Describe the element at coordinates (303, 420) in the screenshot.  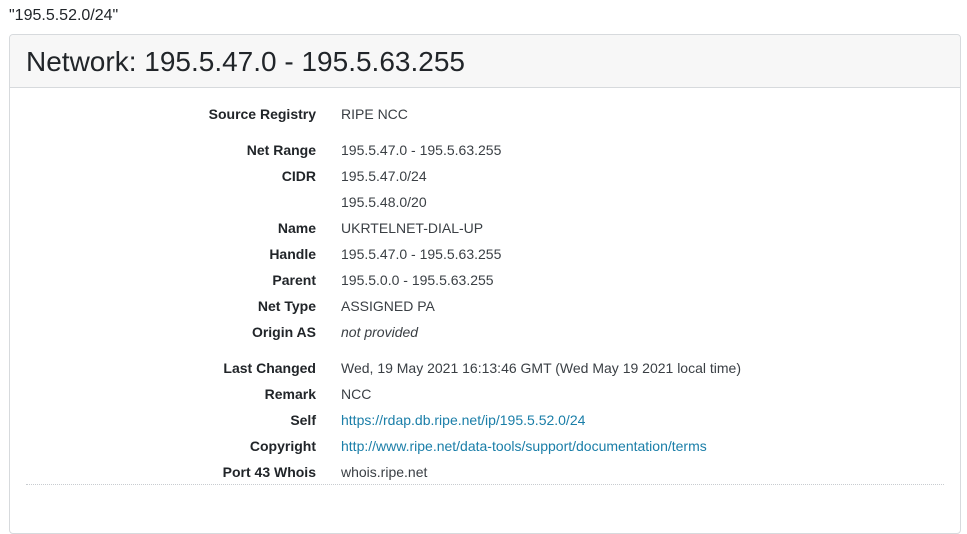
I see `self-label: Self` at that location.